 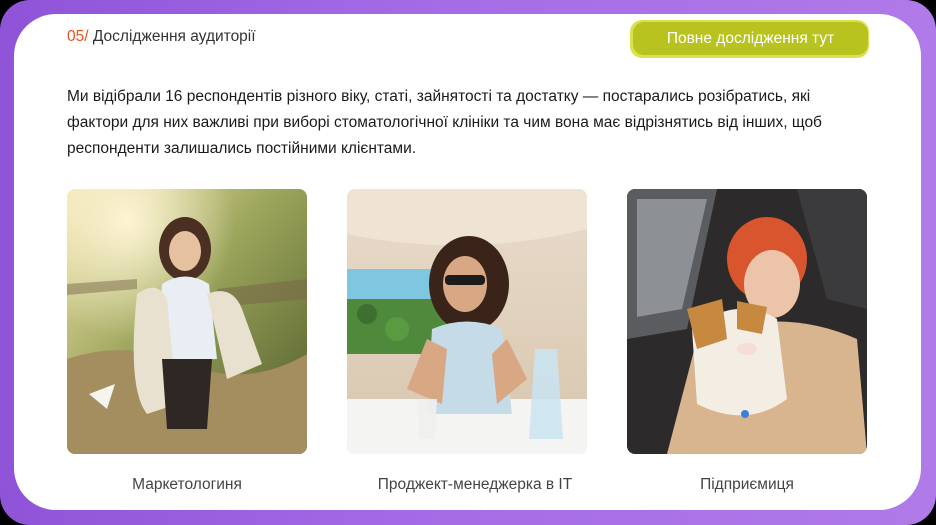 What do you see at coordinates (187, 484) in the screenshot?
I see `persona-caption: Маркетологиня` at bounding box center [187, 484].